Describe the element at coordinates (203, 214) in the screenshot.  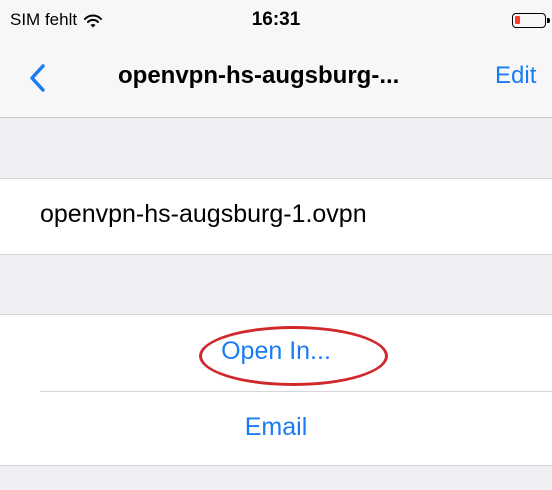
I see `file-name: openvpn-hs-augsburg-1.ovpn` at that location.